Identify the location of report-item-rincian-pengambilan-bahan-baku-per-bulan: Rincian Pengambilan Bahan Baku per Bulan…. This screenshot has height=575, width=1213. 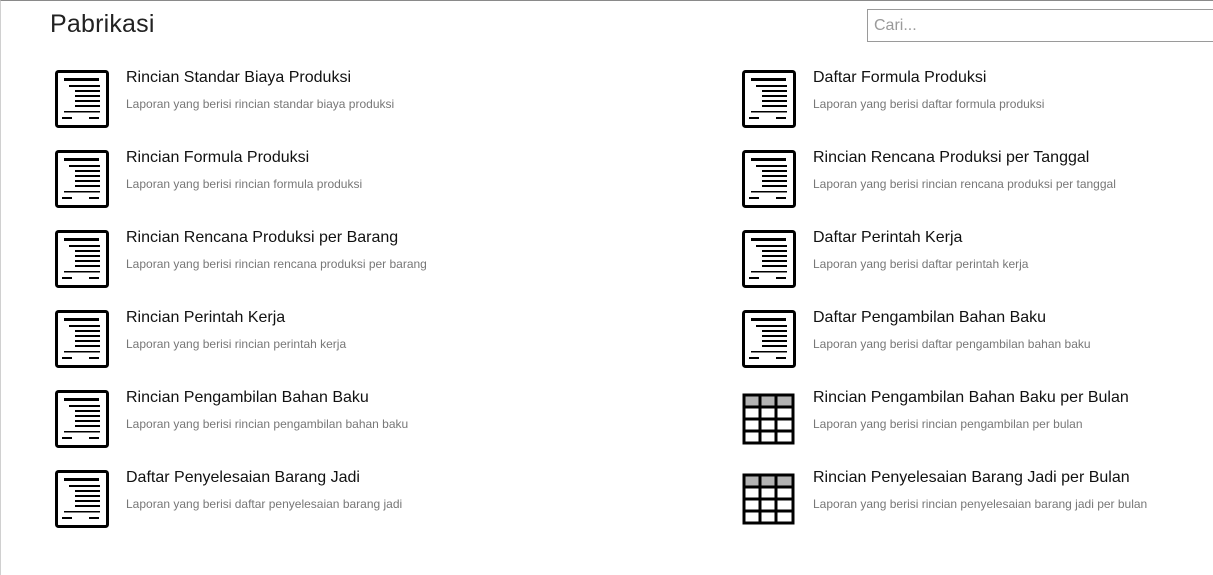
(977, 421).